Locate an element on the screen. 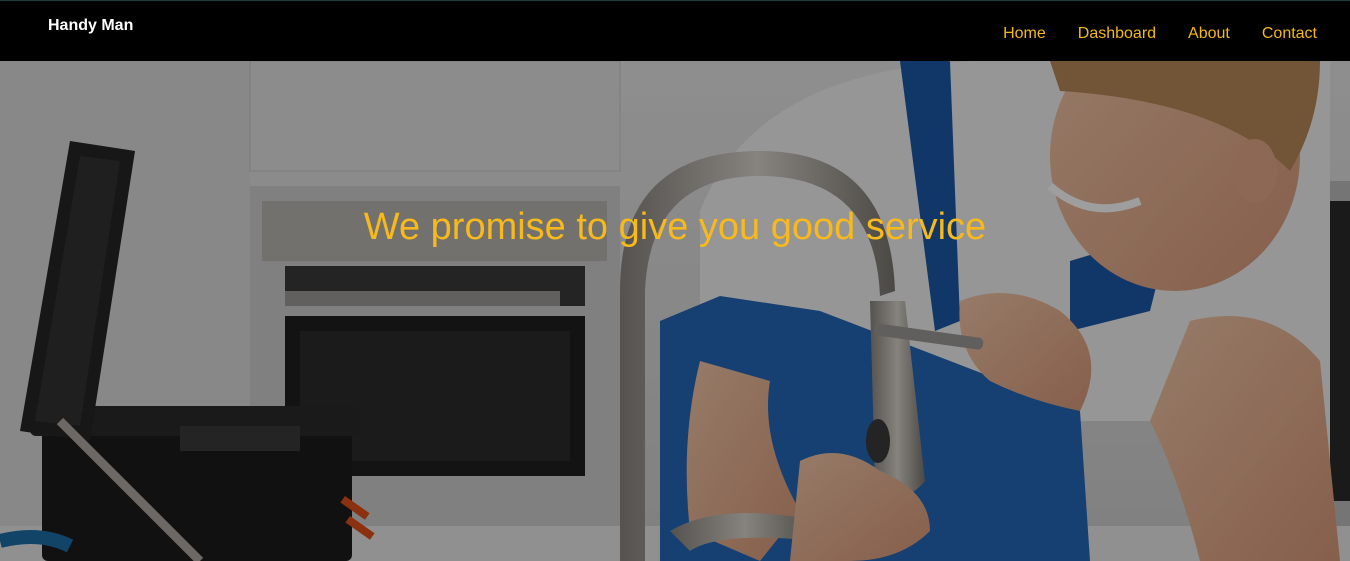 The image size is (1350, 561). nav-links: Home Dashboard About Contact is located at coordinates (1144, 34).